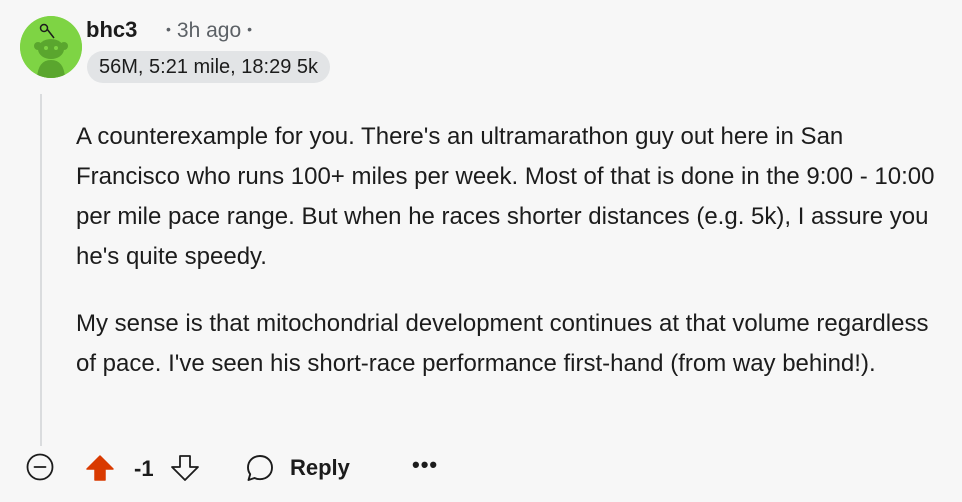 This screenshot has width=962, height=502. Describe the element at coordinates (41, 270) in the screenshot. I see `thread-line` at that location.